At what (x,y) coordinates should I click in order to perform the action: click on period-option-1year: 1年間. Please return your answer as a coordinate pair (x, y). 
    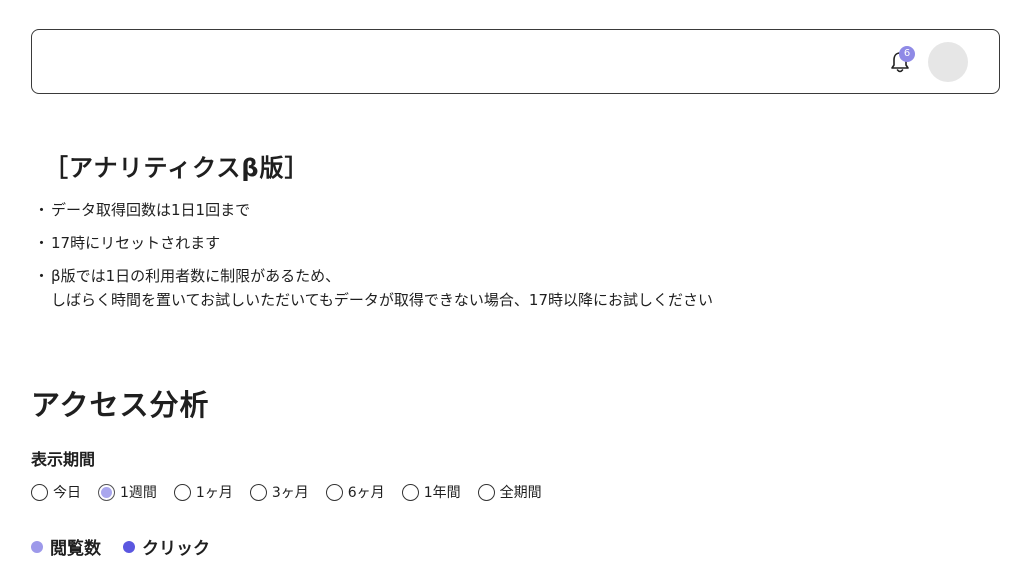
    Looking at the image, I should click on (431, 492).